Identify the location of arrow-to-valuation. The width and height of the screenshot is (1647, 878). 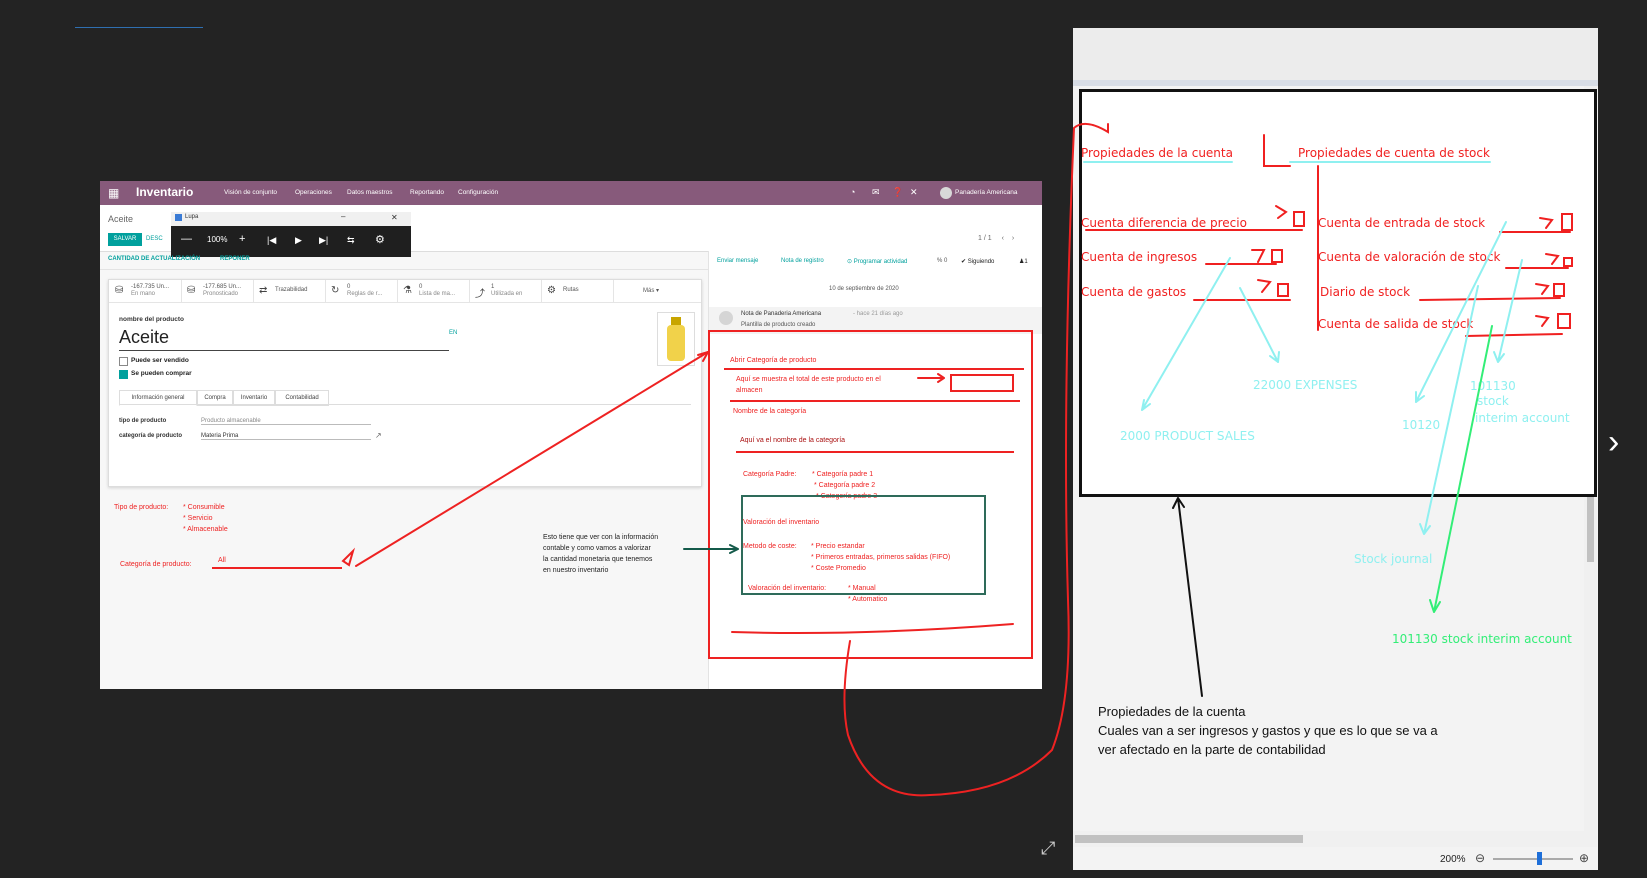
(711, 549).